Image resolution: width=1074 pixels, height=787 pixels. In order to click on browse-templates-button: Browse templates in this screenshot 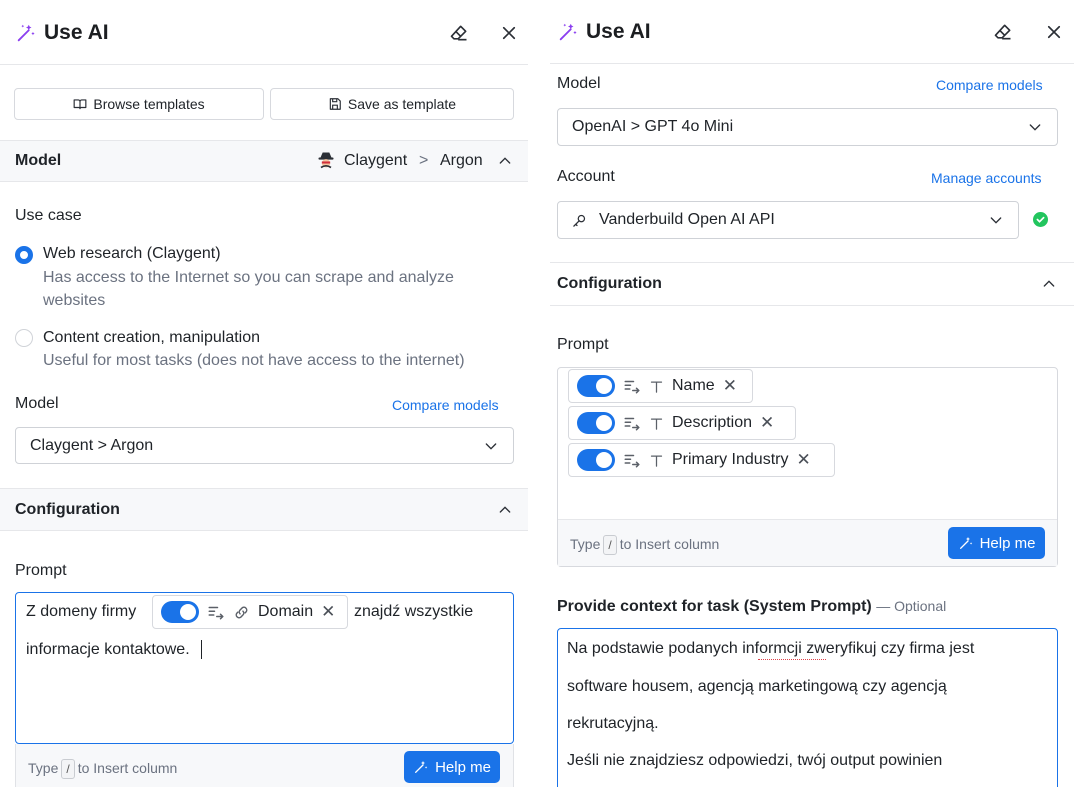, I will do `click(139, 104)`.